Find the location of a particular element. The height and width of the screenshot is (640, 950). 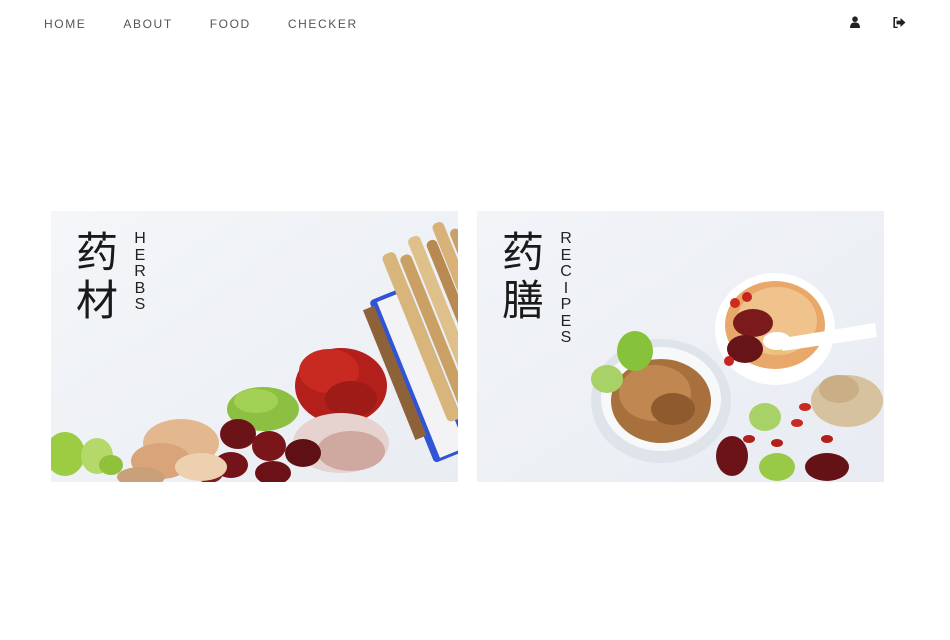

title-letter: H is located at coordinates (140, 238).